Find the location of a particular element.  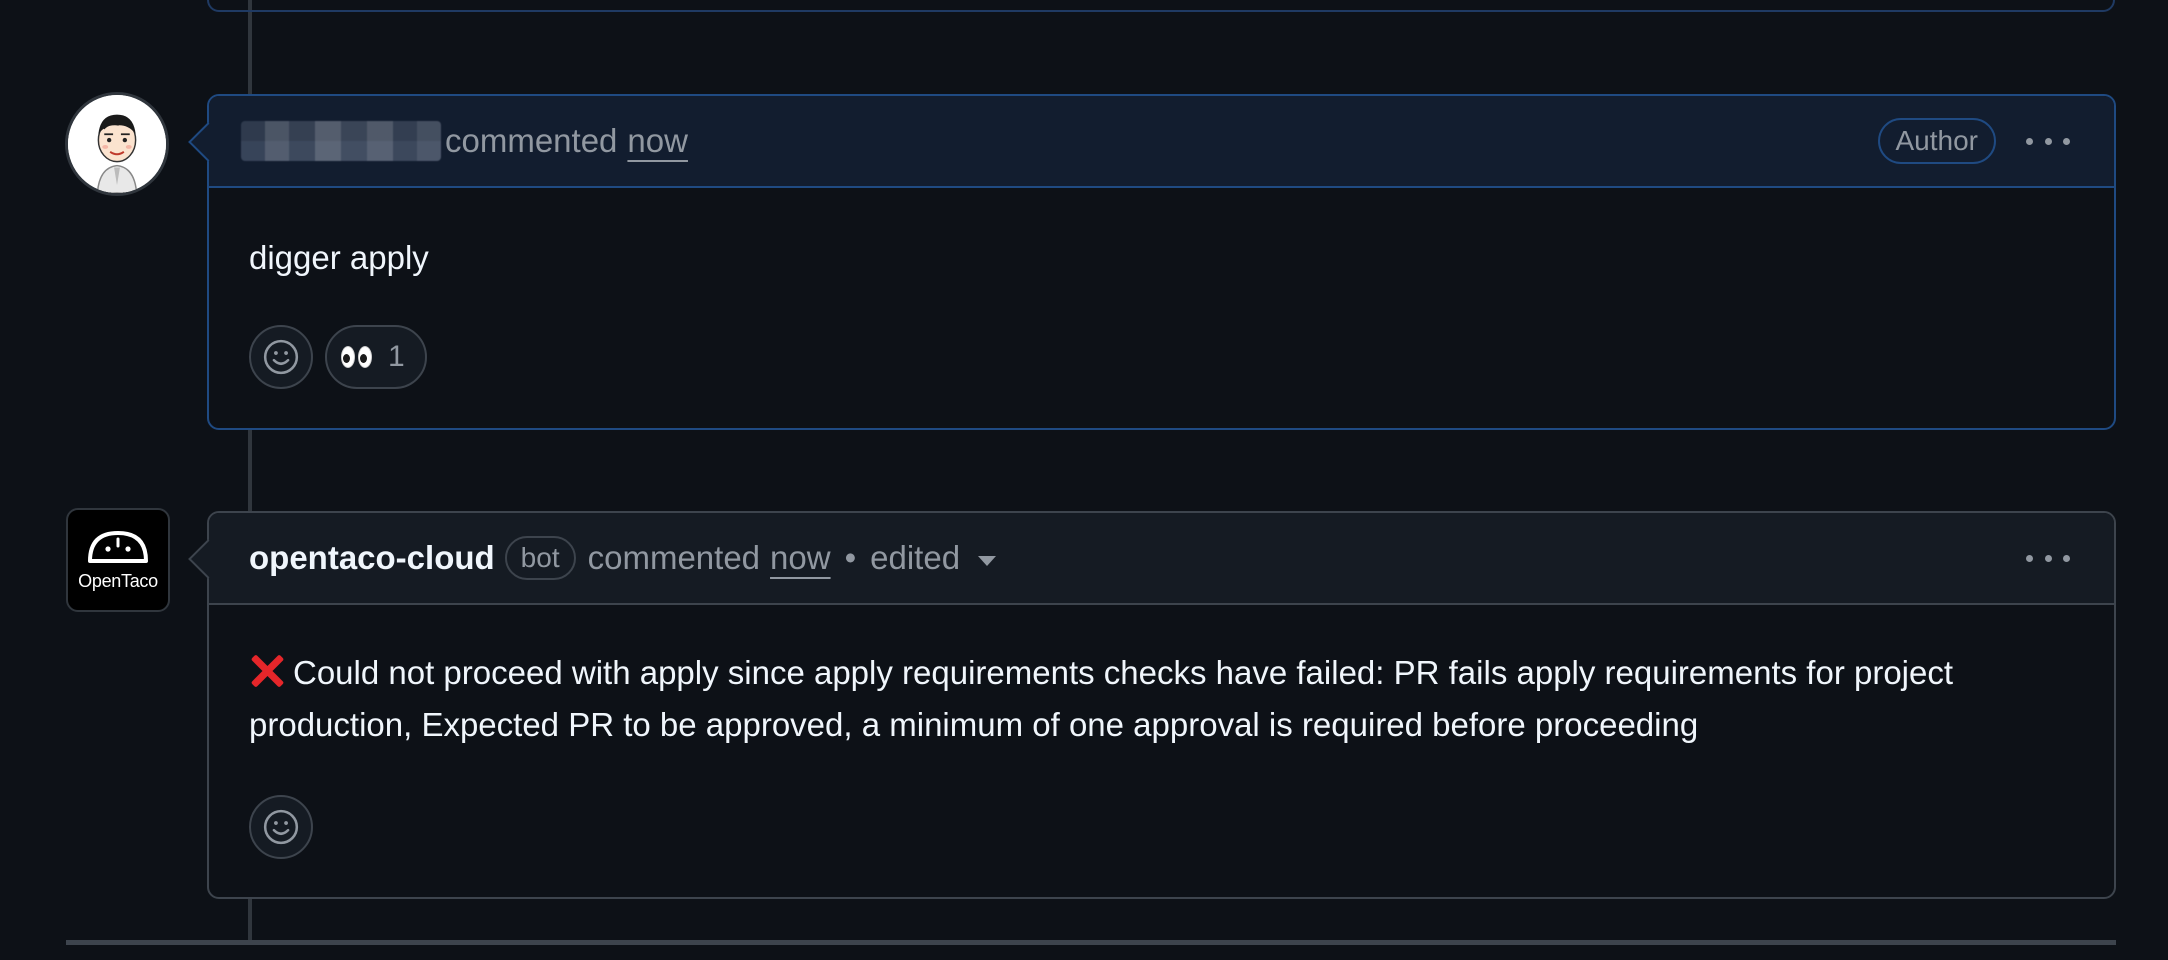

edited-dropdown: edited is located at coordinates (933, 558).